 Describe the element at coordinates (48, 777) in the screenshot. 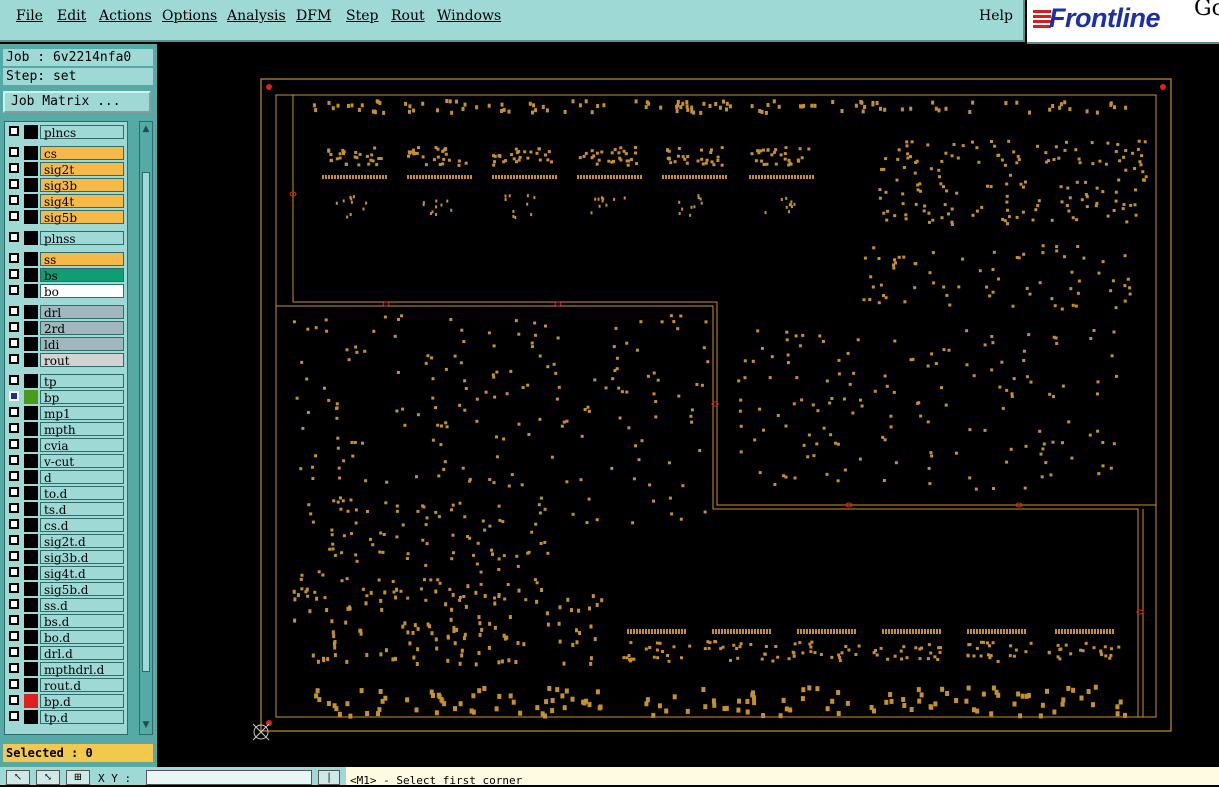

I see `zoom-tool-icon: ⤡` at that location.